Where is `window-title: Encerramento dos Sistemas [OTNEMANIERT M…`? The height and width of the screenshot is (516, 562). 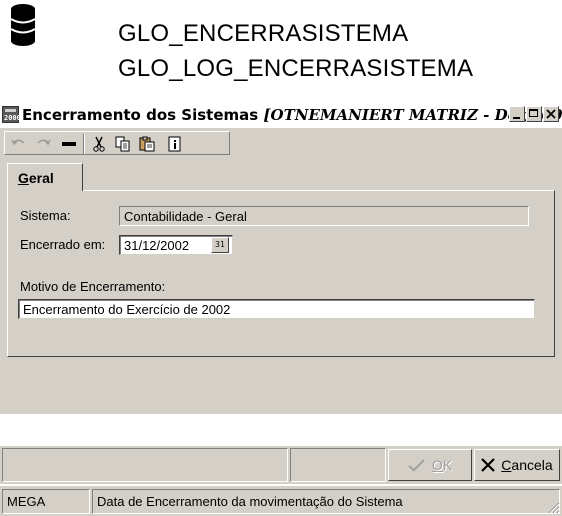
window-title: Encerramento dos Sistemas [OTNEMANIERT M… is located at coordinates (292, 115).